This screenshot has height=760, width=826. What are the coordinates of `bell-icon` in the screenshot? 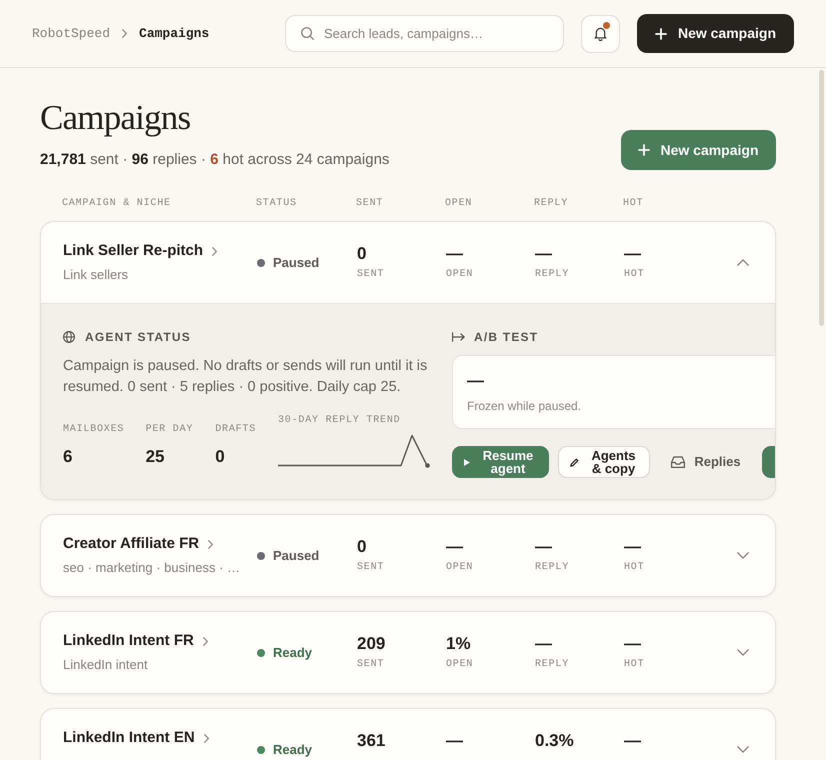 It's located at (600, 33).